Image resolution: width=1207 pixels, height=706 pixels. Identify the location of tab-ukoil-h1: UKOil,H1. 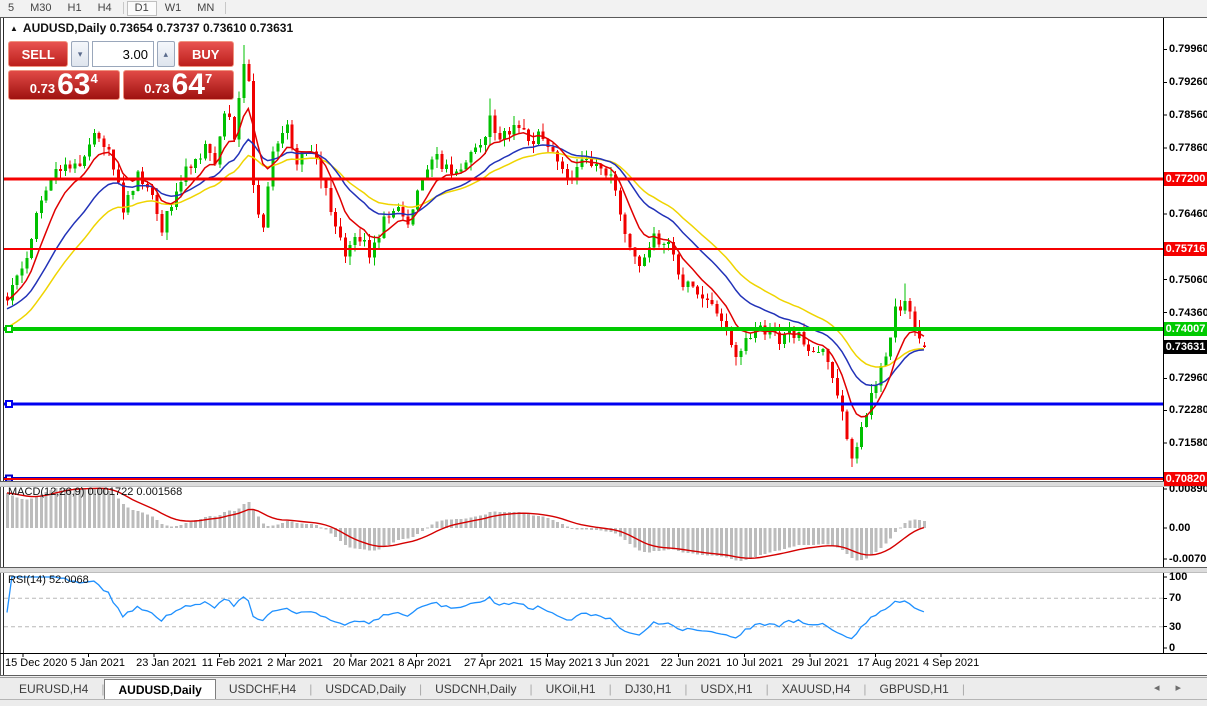
(571, 689).